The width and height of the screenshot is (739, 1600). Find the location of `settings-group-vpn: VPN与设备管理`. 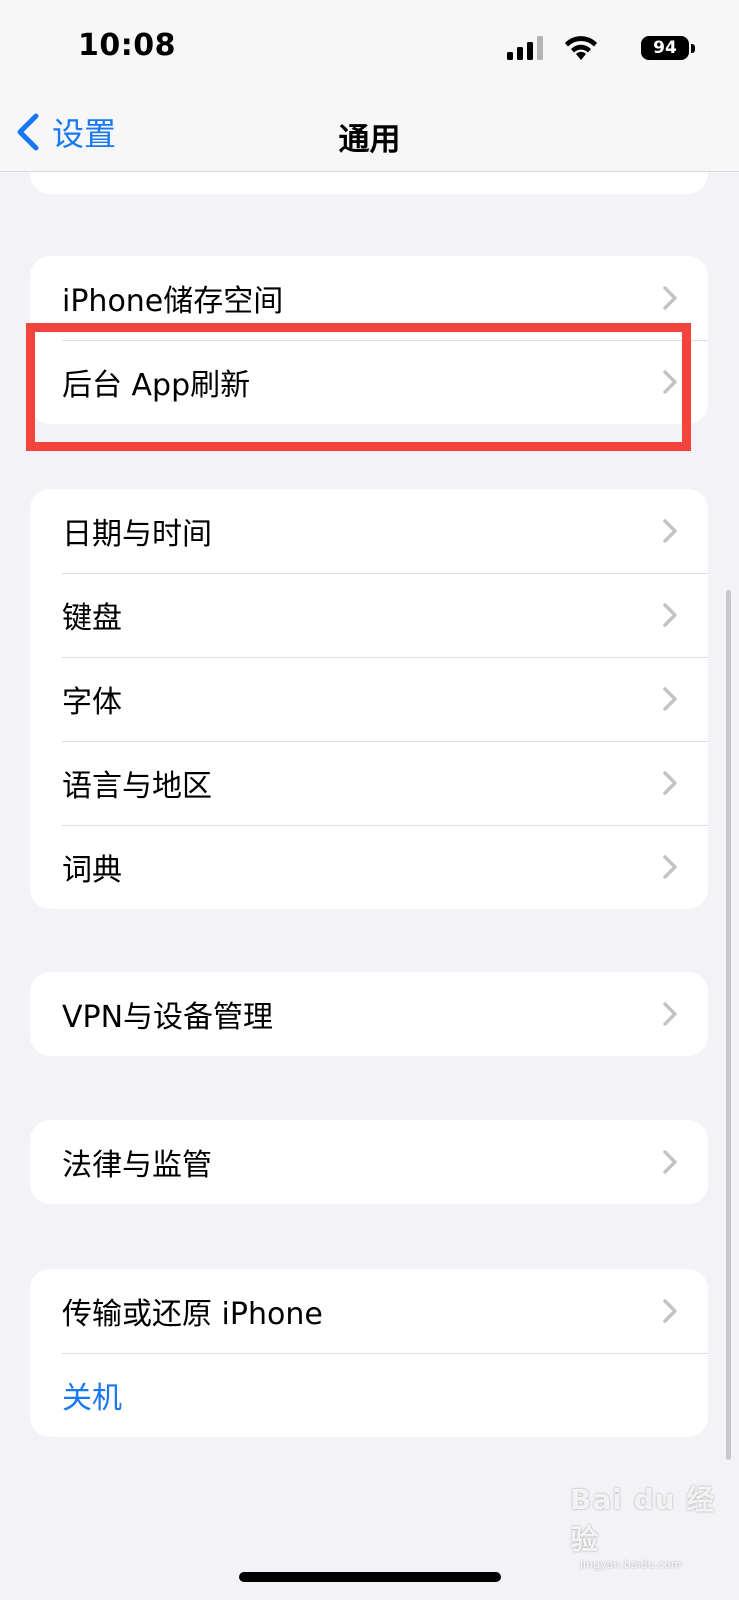

settings-group-vpn: VPN与设备管理 is located at coordinates (369, 1014).